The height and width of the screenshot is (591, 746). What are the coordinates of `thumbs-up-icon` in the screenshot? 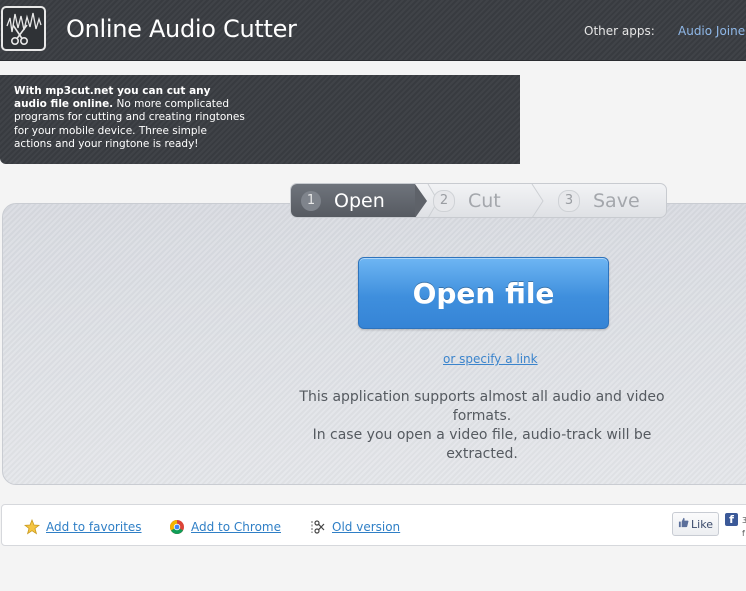 It's located at (683, 524).